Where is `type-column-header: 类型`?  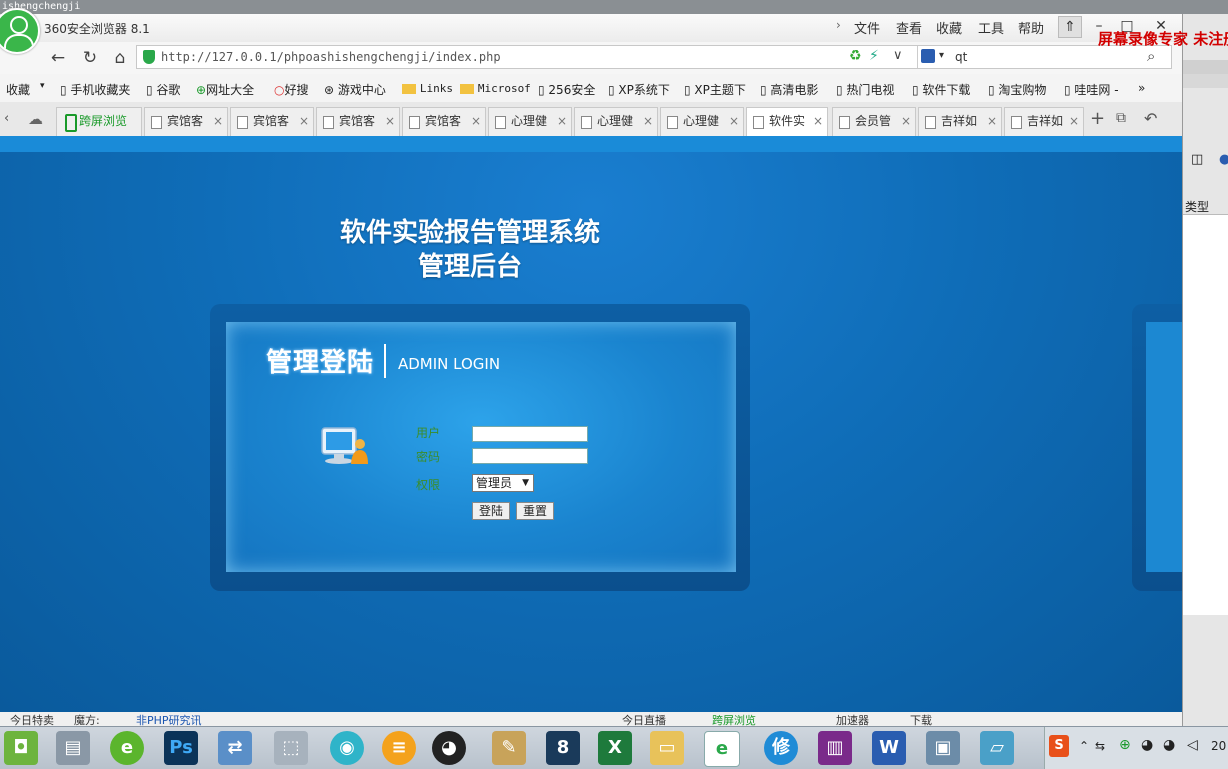 type-column-header: 类型 is located at coordinates (1197, 206).